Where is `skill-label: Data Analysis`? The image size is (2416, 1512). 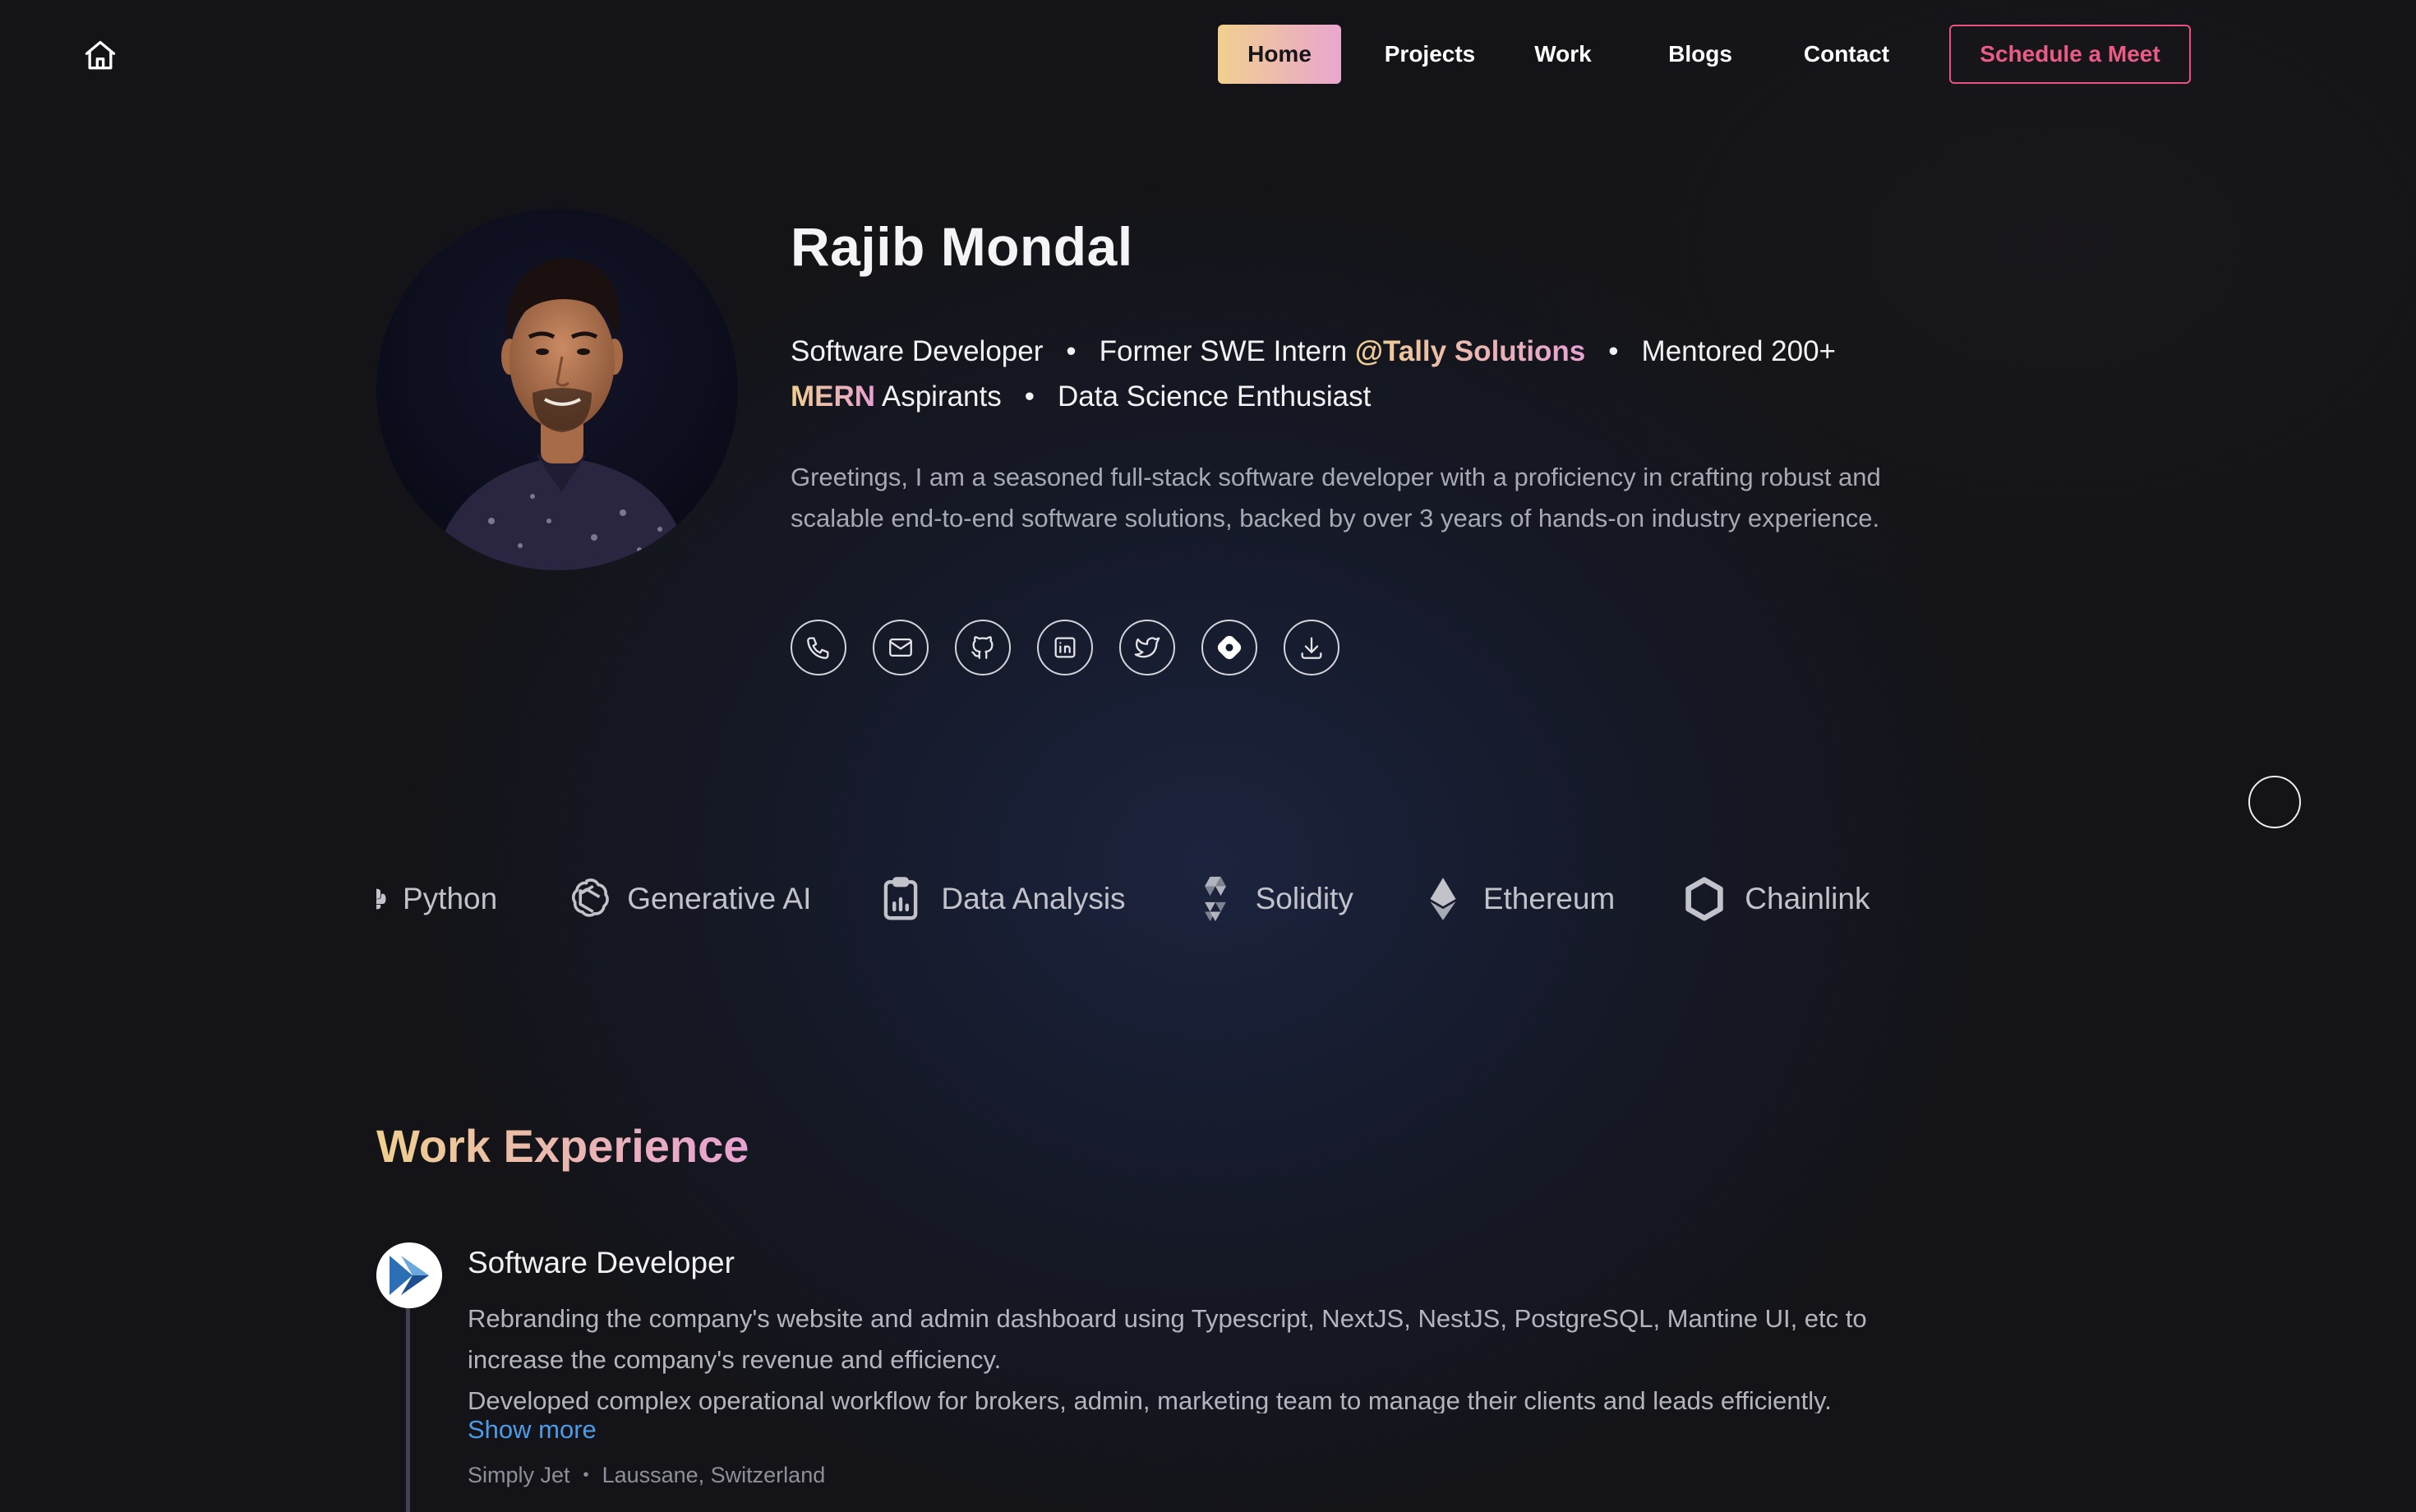 skill-label: Data Analysis is located at coordinates (1034, 899).